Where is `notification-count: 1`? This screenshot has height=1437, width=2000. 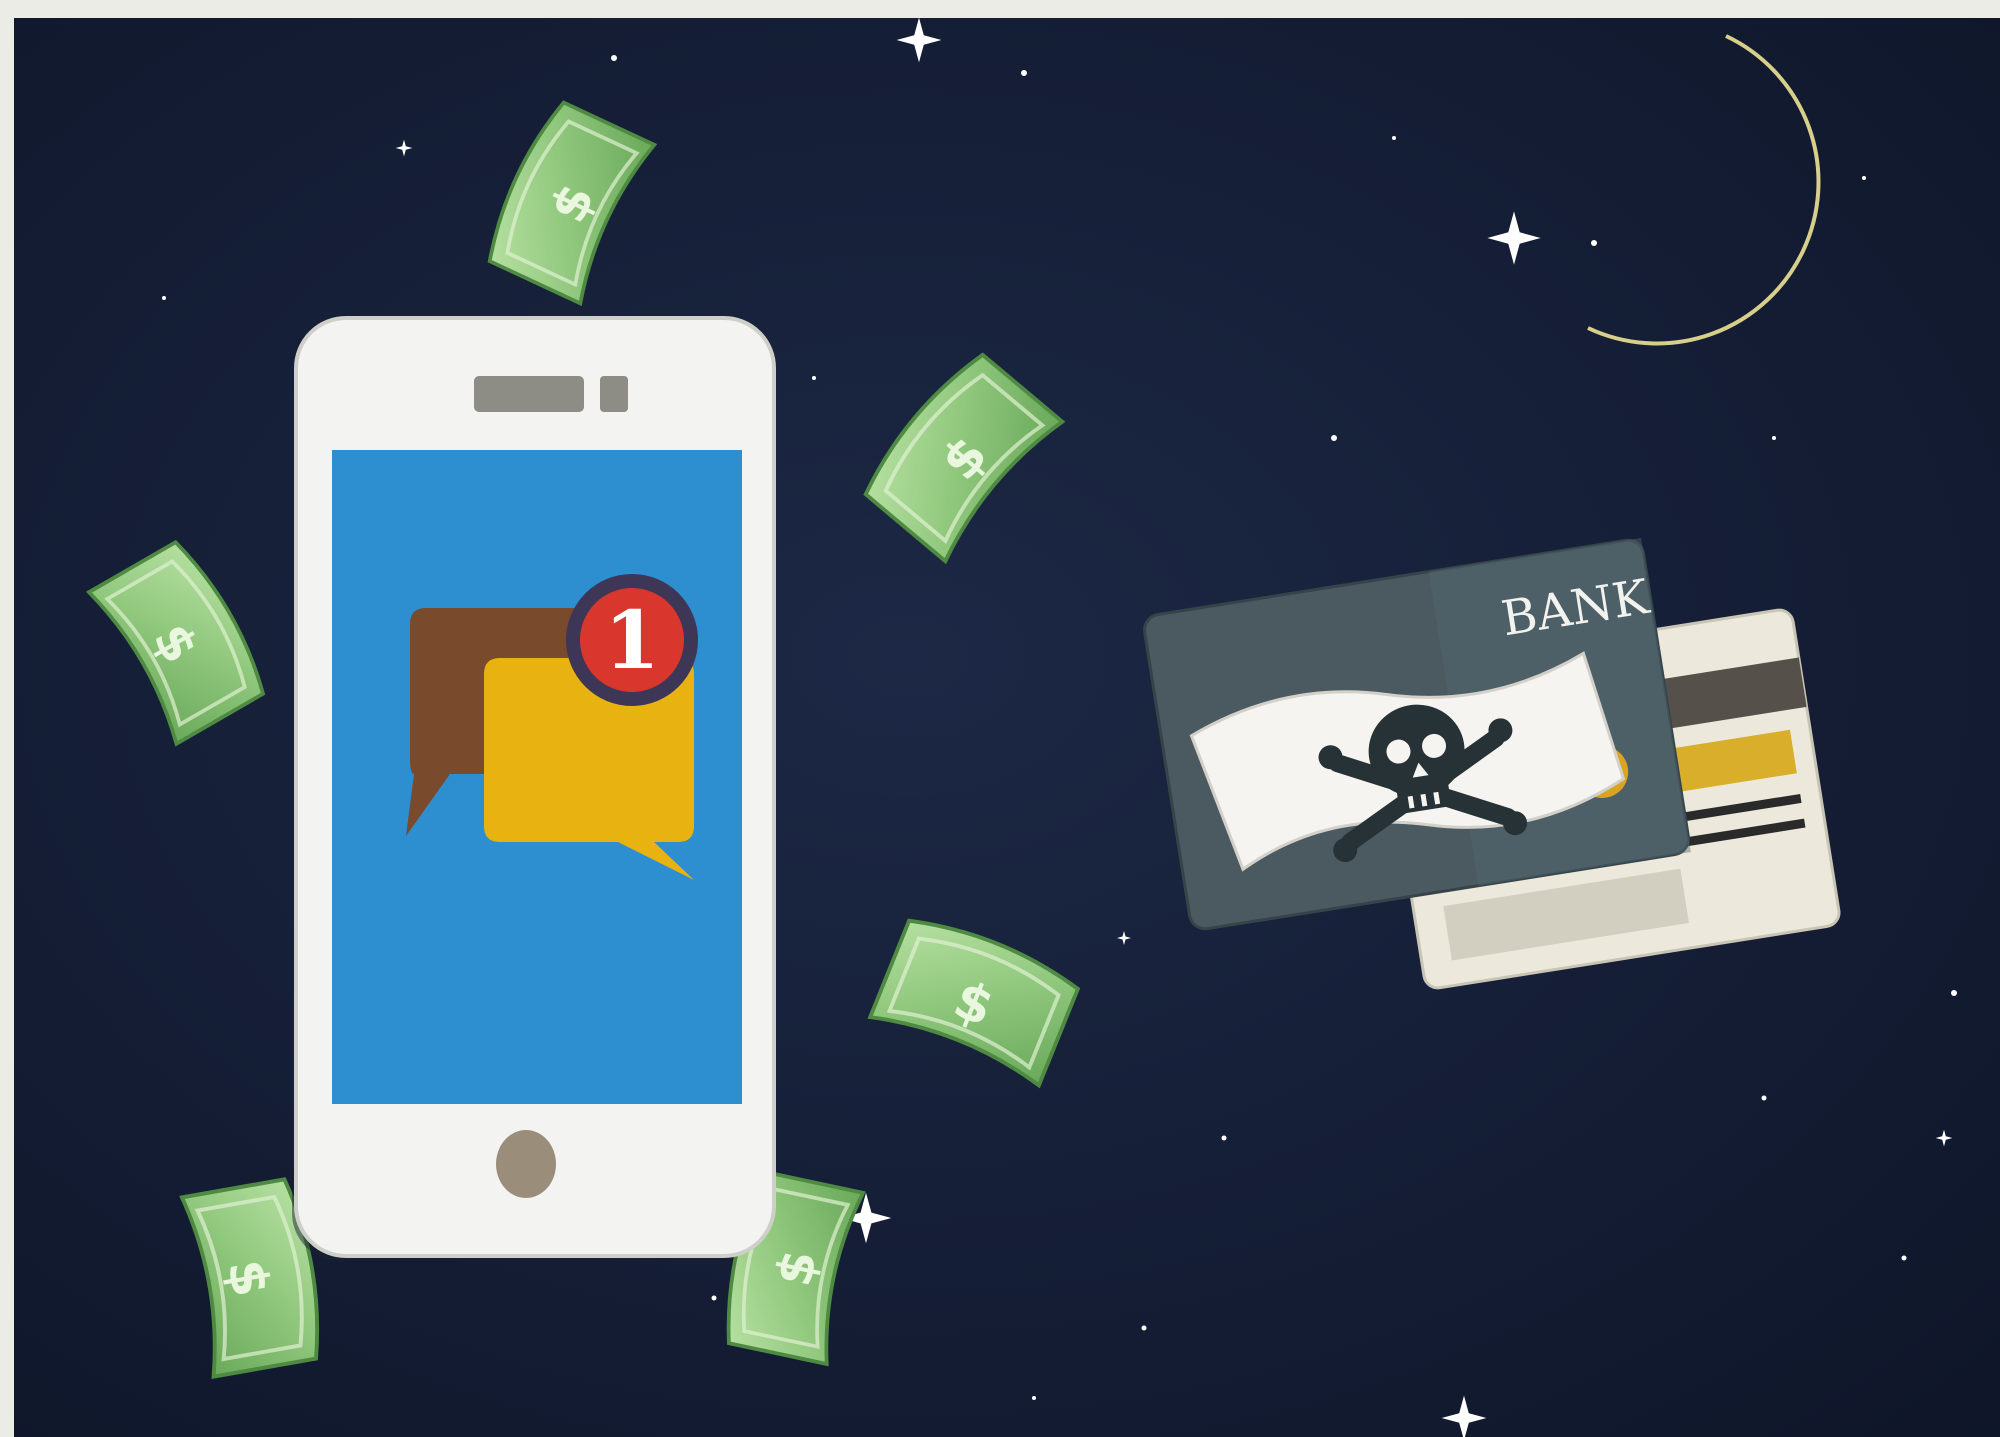 notification-count: 1 is located at coordinates (632, 640).